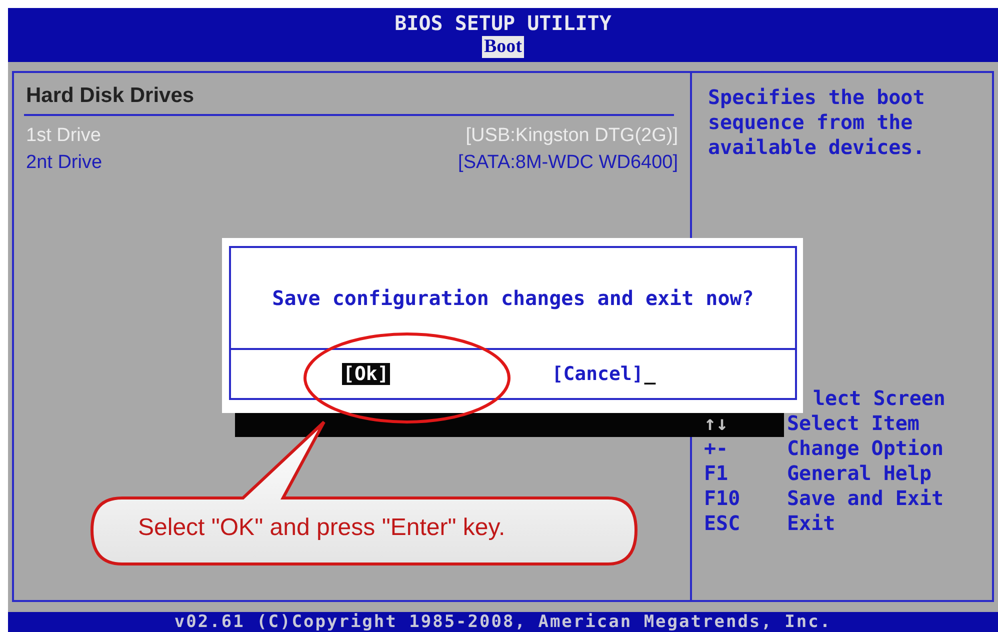 The height and width of the screenshot is (632, 998). What do you see at coordinates (717, 423) in the screenshot?
I see `key-name: ↑↓` at bounding box center [717, 423].